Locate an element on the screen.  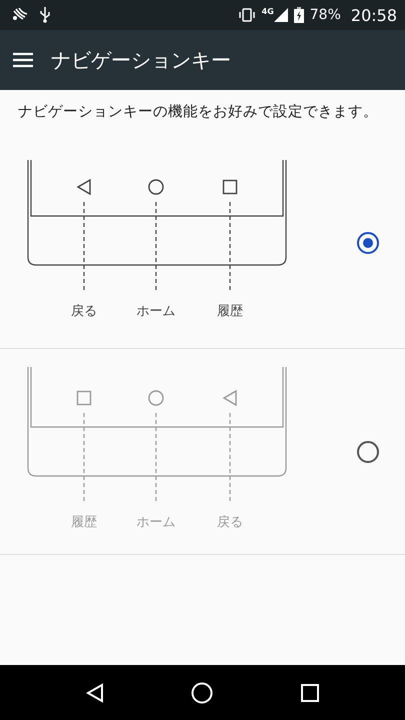
usb-icon is located at coordinates (45, 15).